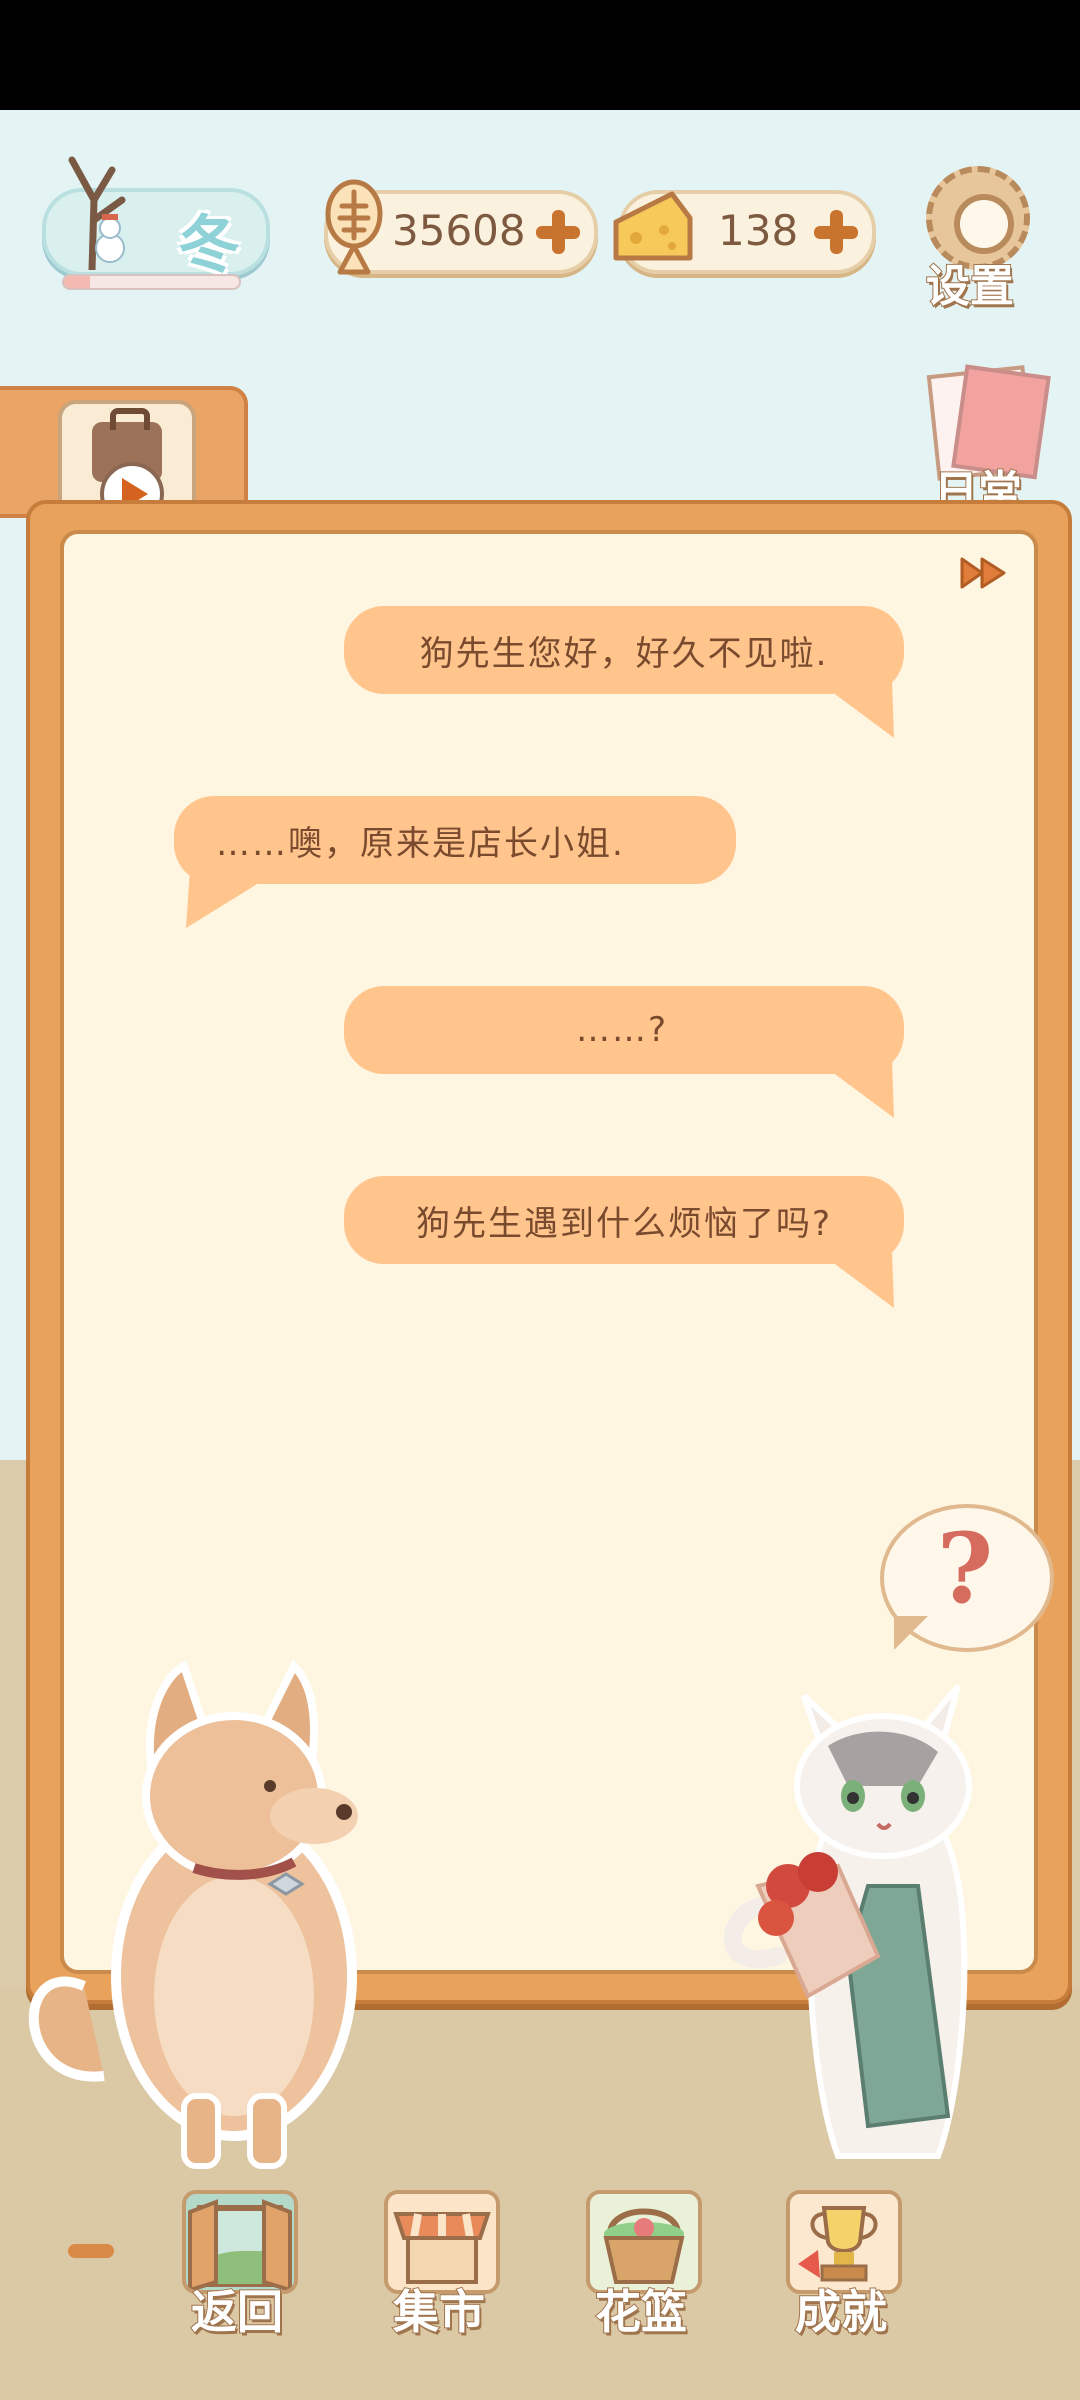 Image resolution: width=1080 pixels, height=2400 pixels. I want to click on market-label: 集市, so click(439, 2312).